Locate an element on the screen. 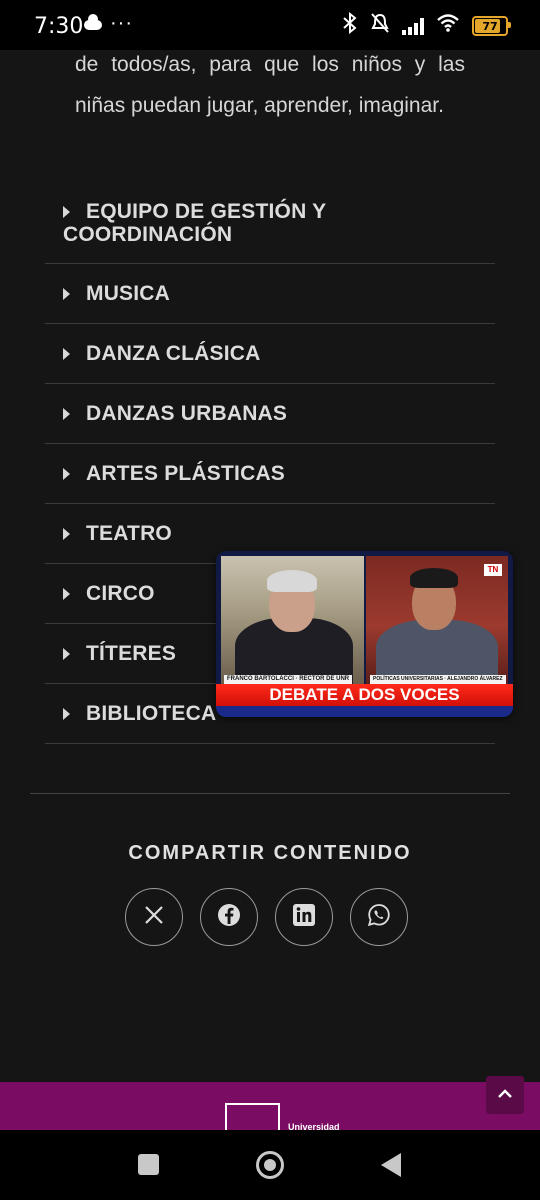  intro-line-1: de todos/as, para que los niños y las is located at coordinates (270, 64).